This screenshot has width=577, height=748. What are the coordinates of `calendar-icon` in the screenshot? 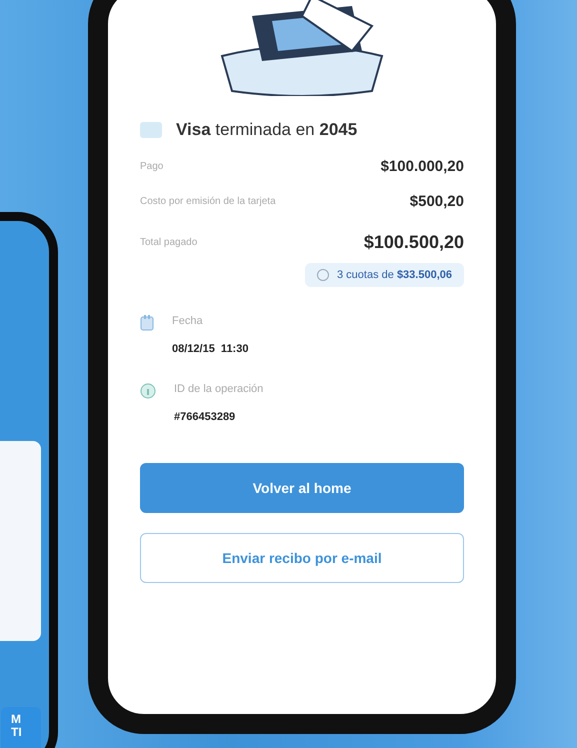 It's located at (147, 323).